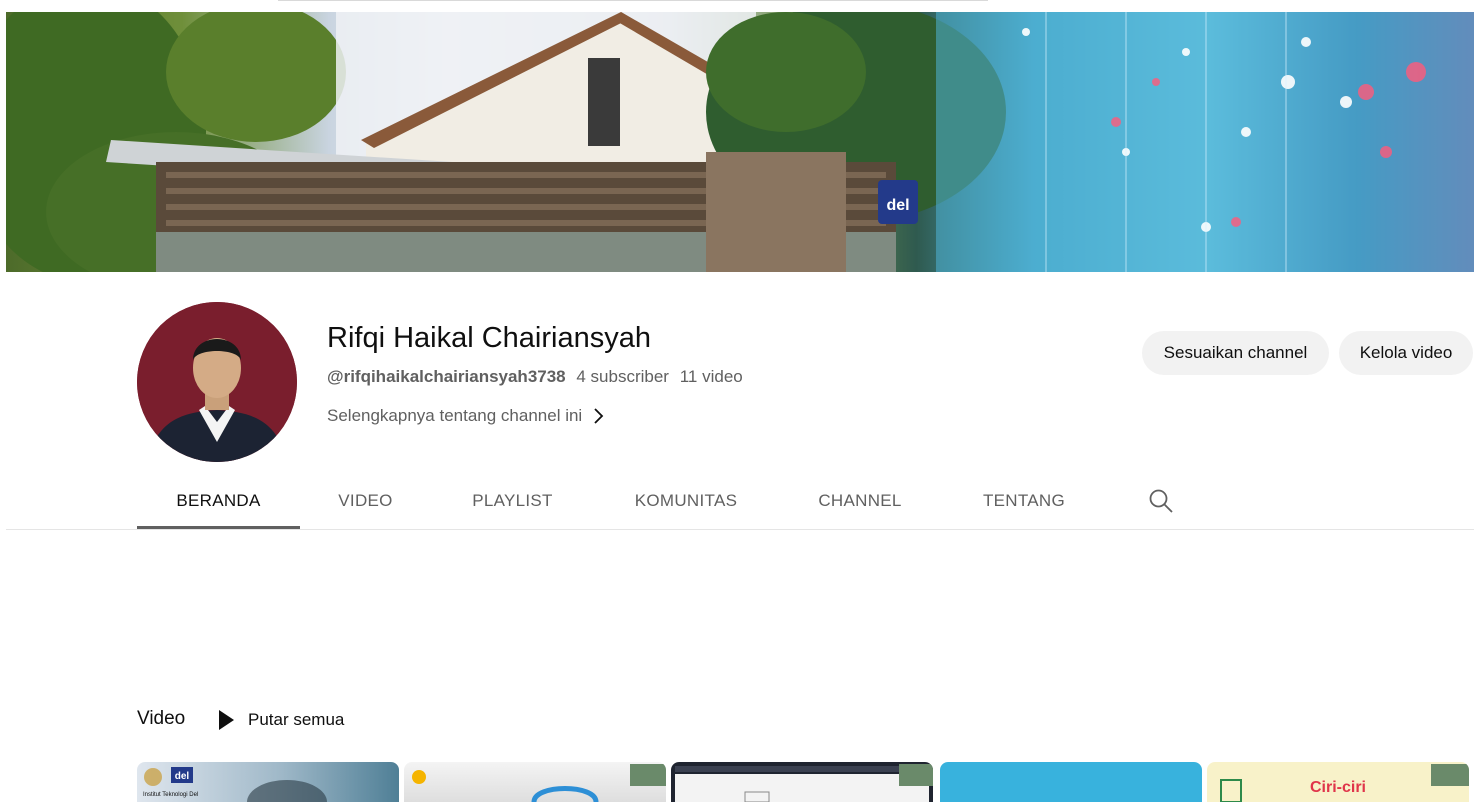 The height and width of the screenshot is (802, 1474). I want to click on video-thumbnail: Ciri-ciri, so click(1338, 782).